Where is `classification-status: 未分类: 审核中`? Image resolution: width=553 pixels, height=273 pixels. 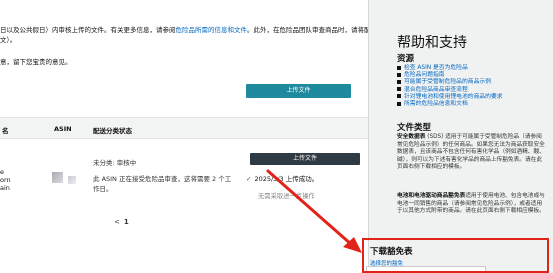
classification-status: 未分类: 审核中 is located at coordinates (115, 163).